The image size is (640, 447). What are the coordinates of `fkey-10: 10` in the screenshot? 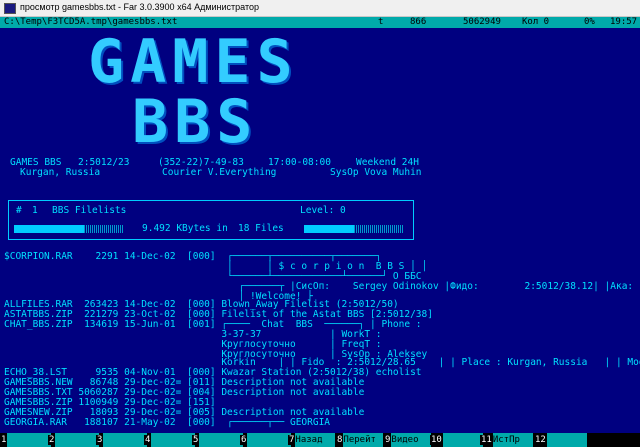 It's located at (456, 440).